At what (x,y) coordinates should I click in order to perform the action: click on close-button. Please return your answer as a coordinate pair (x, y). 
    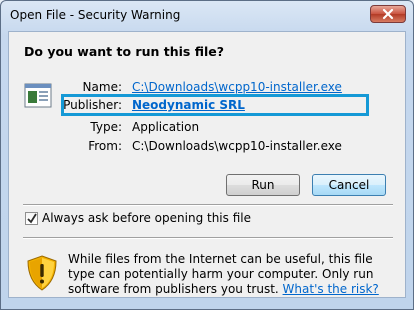
    Looking at the image, I should click on (388, 14).